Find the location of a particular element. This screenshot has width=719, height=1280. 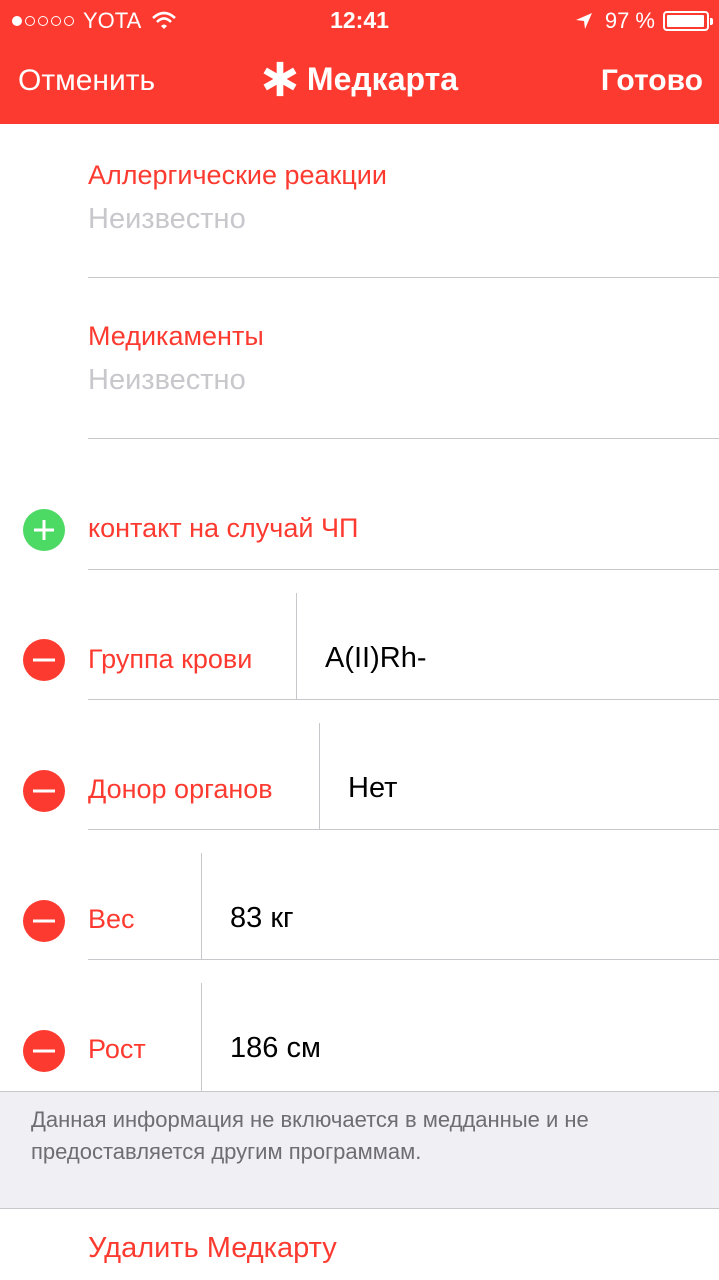

weight-value: 83 кг is located at coordinates (262, 918).